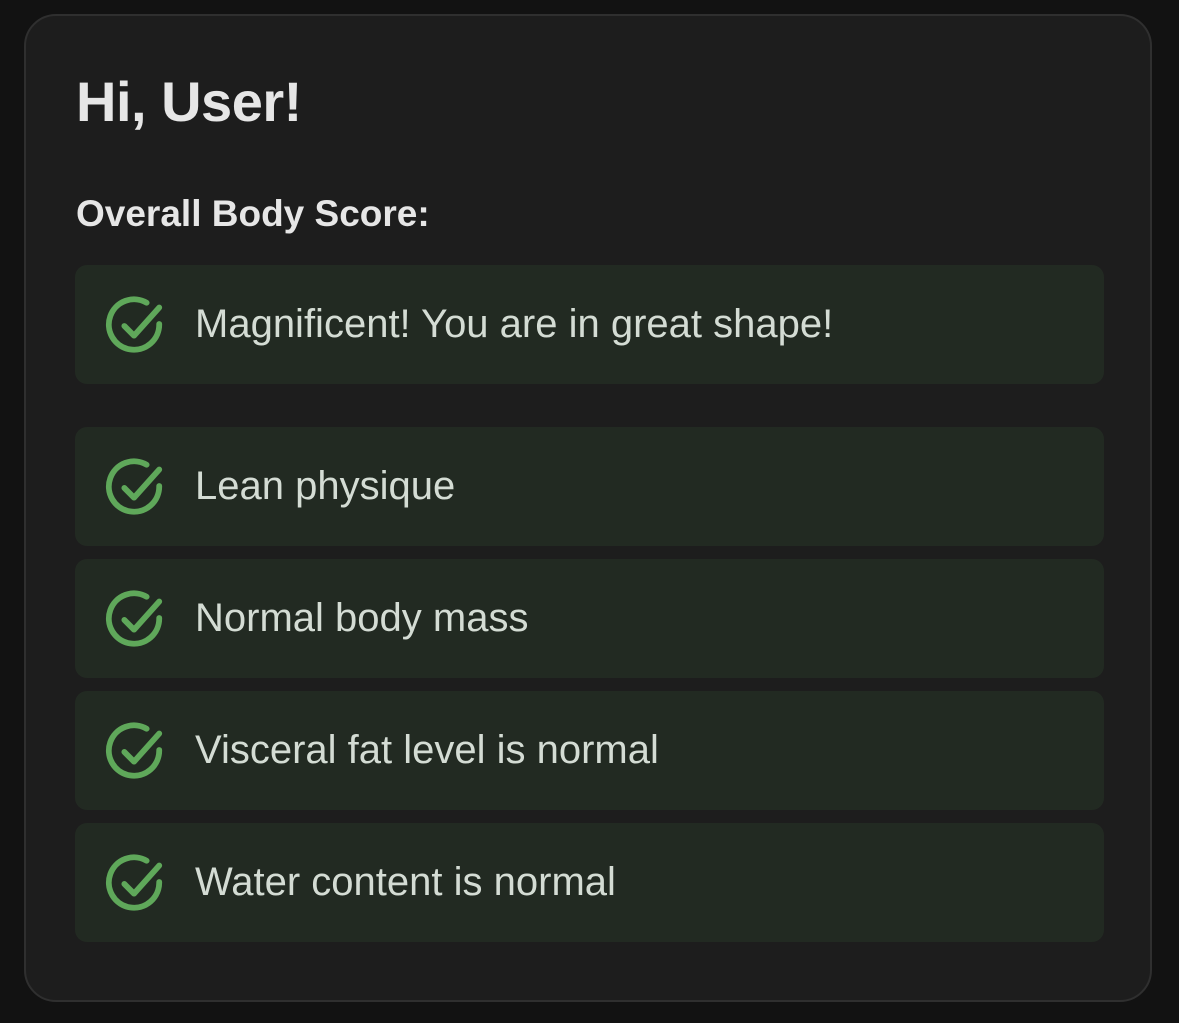 Image resolution: width=1179 pixels, height=1023 pixels. I want to click on score-summary-row: Magnificent! You are in great shape!, so click(589, 324).